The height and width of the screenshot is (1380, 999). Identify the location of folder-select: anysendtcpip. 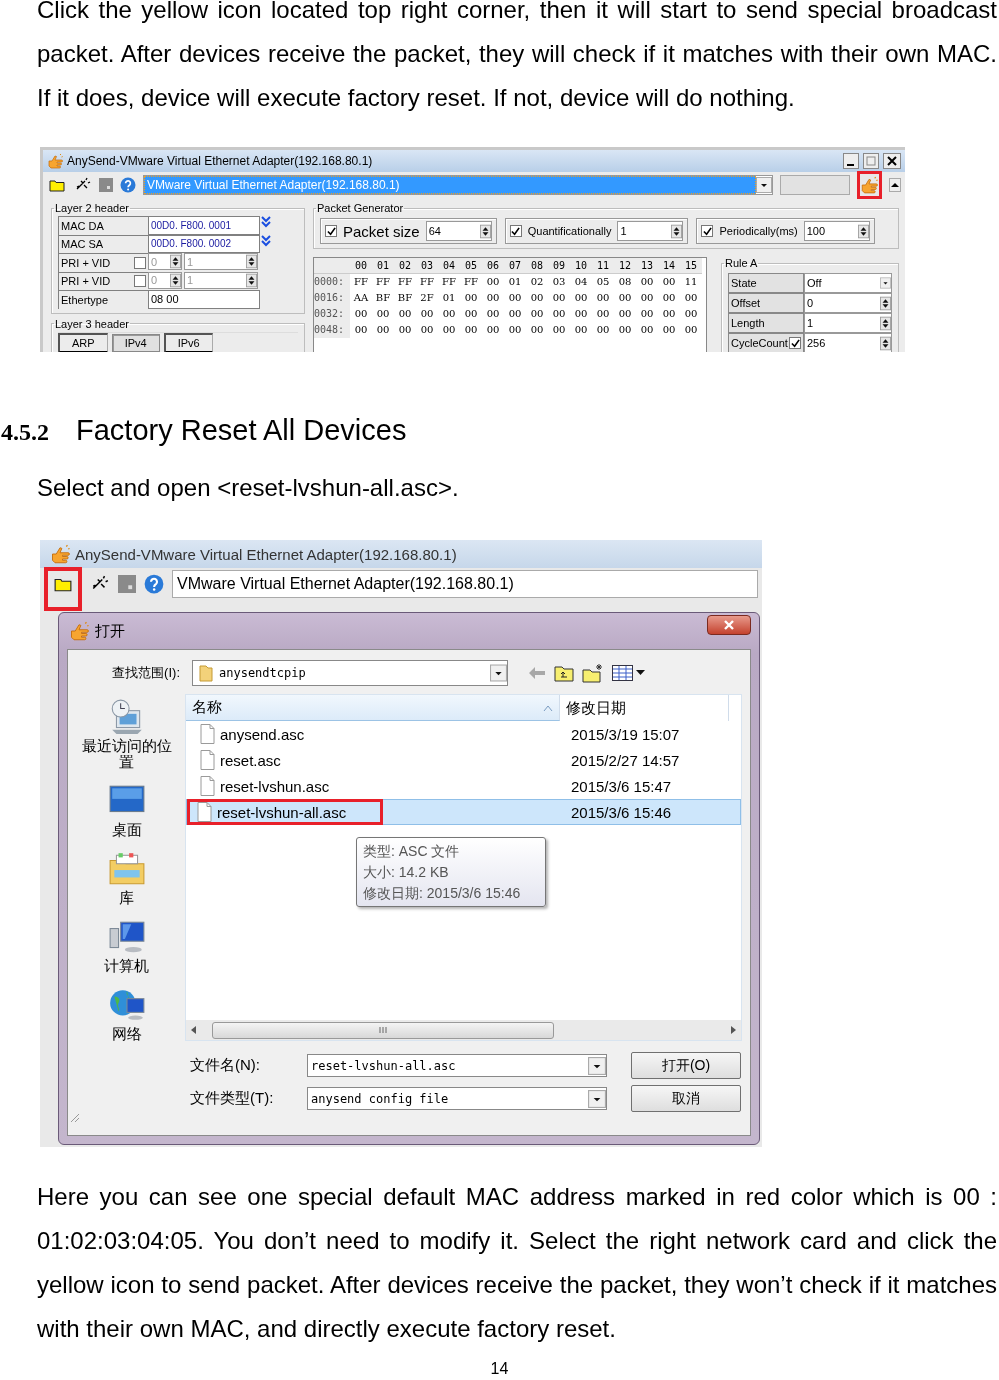
(350, 673).